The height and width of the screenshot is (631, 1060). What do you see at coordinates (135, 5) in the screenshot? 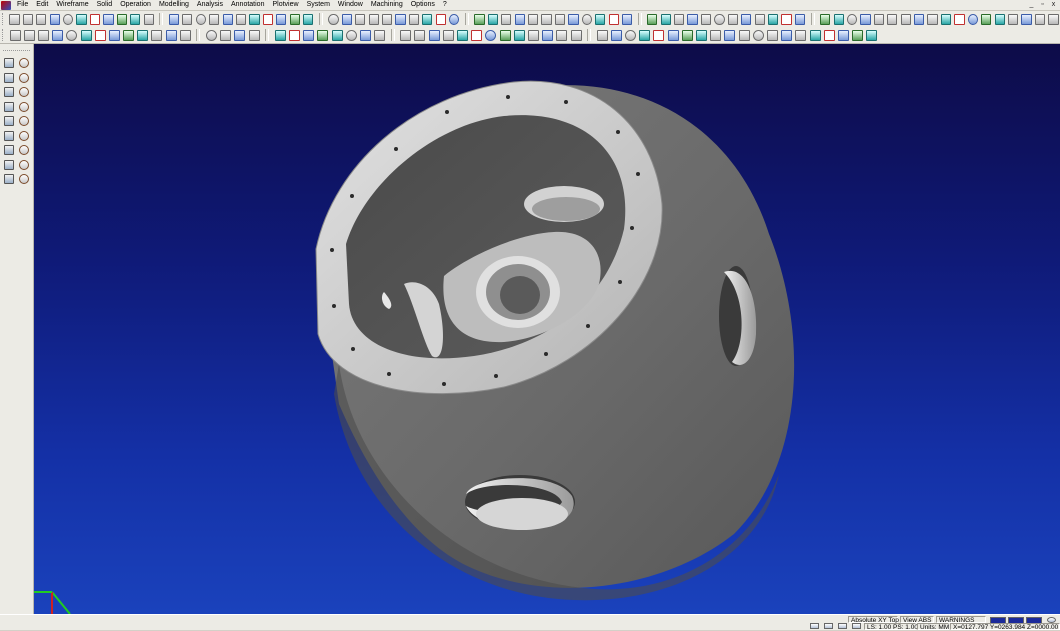
I see `menu-item-operation: Operation` at bounding box center [135, 5].